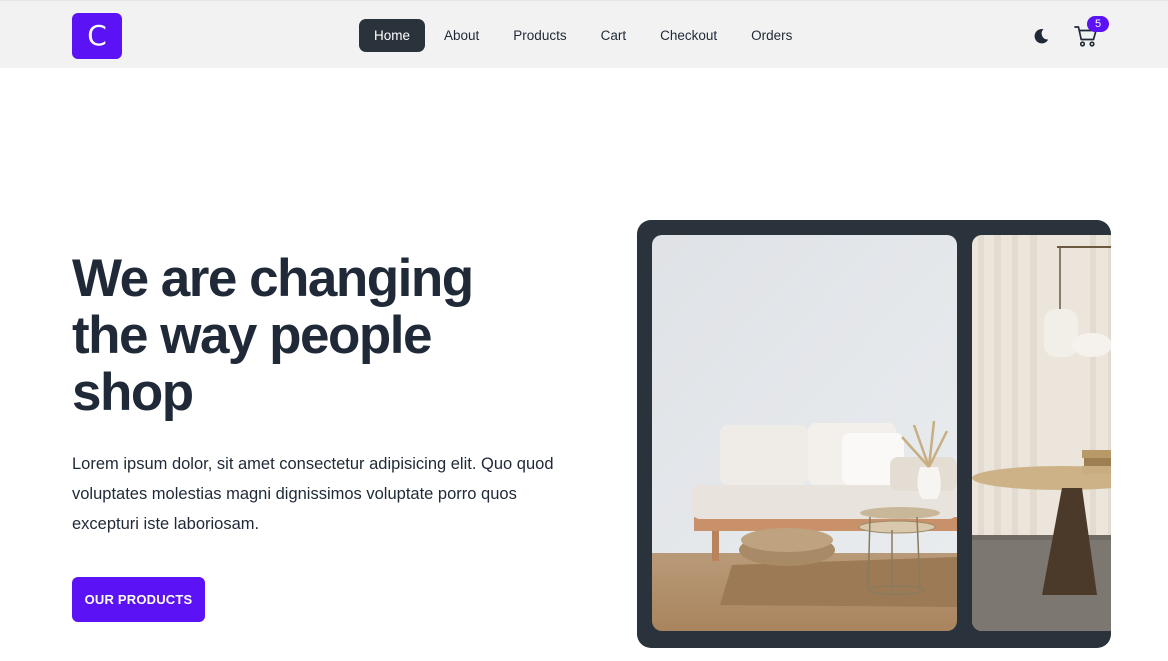 This screenshot has height=661, width=1168. I want to click on cart-button: 5, so click(1091, 32).